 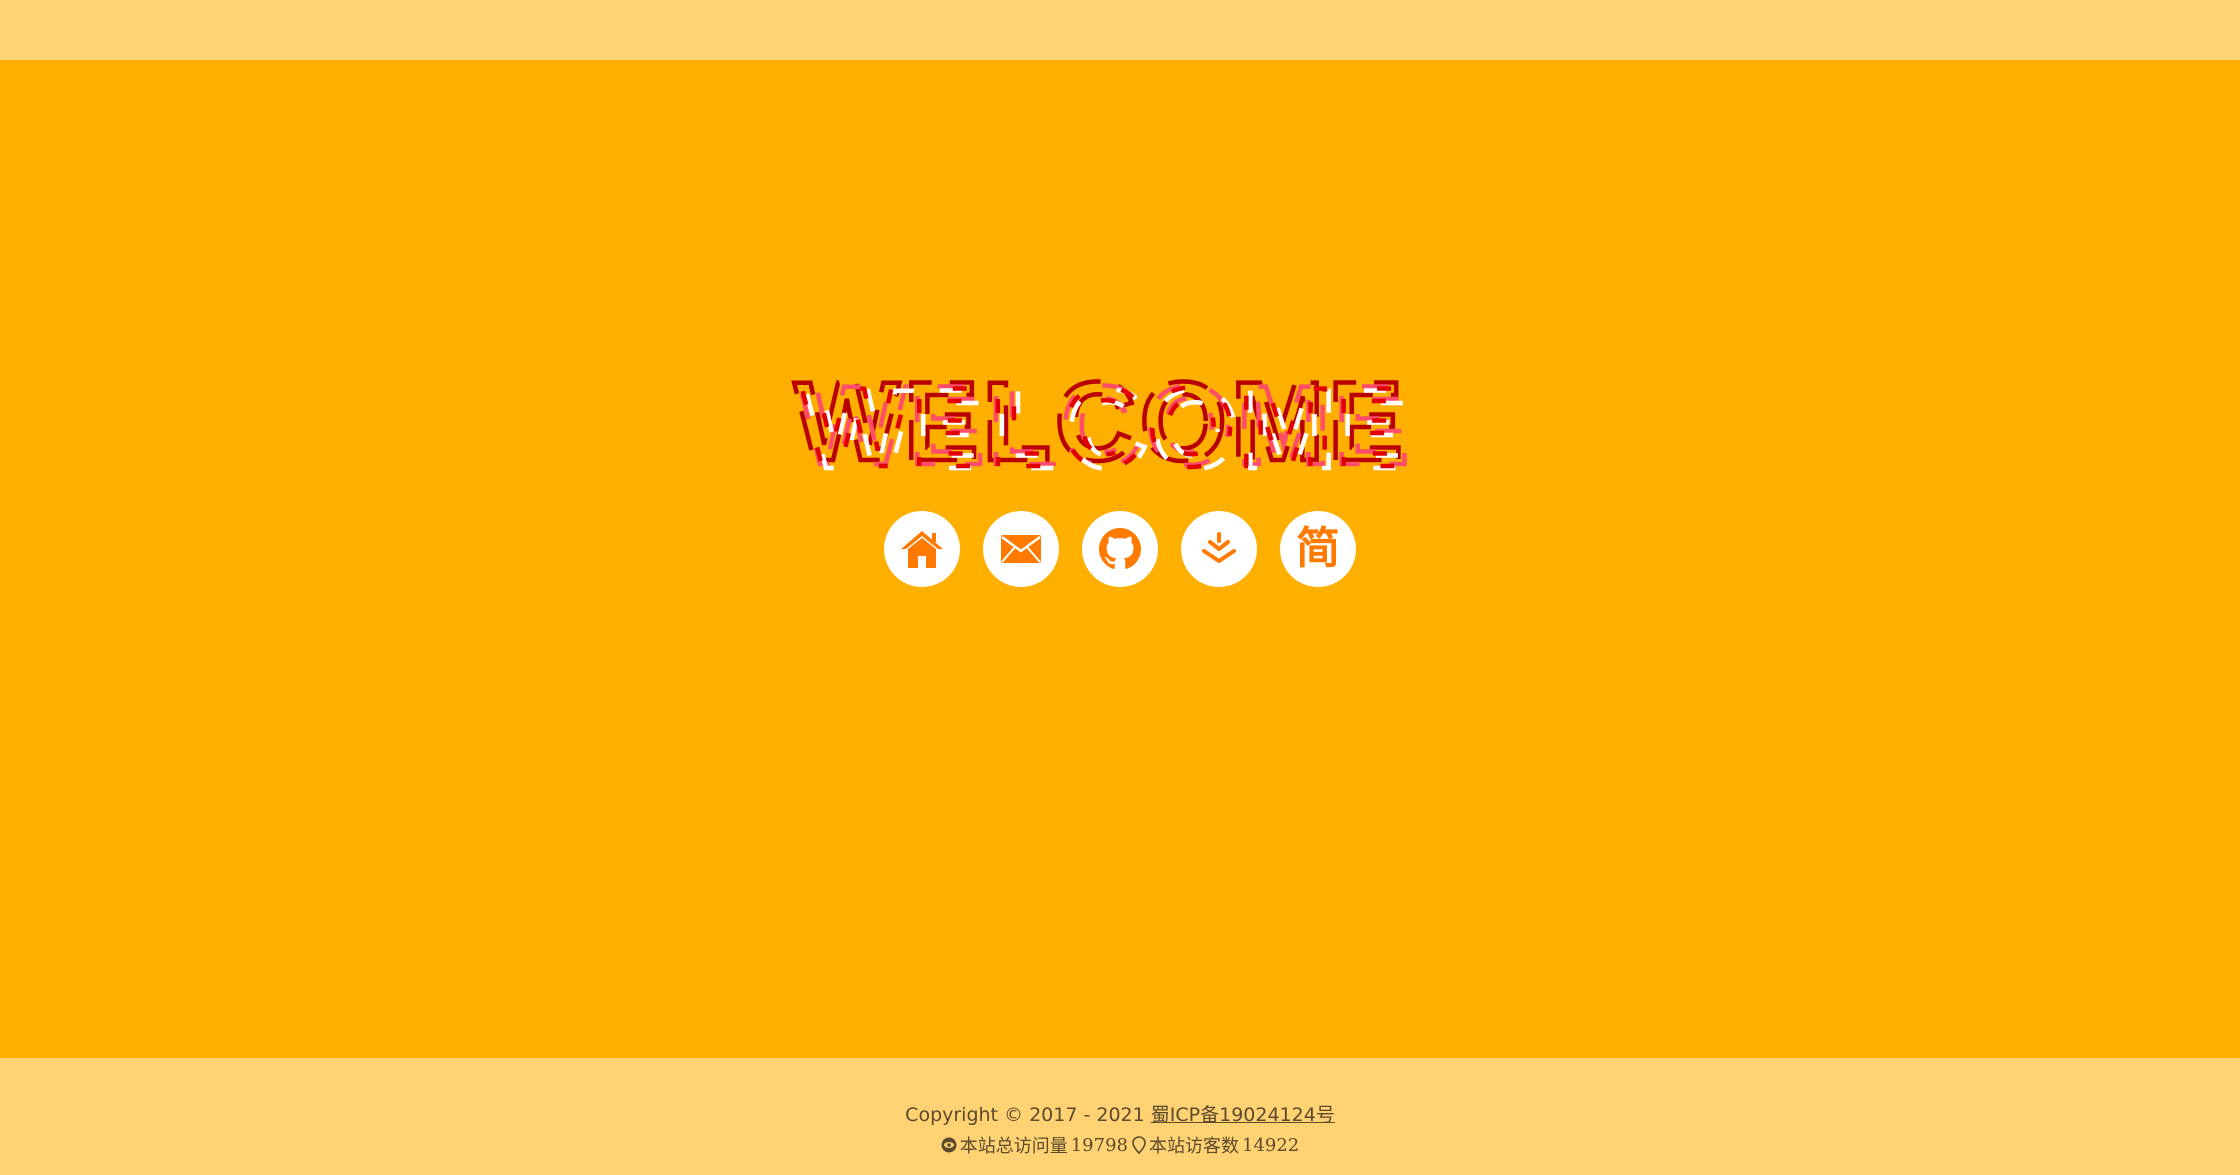 I want to click on jianshu-icon: 简, so click(x=1318, y=548).